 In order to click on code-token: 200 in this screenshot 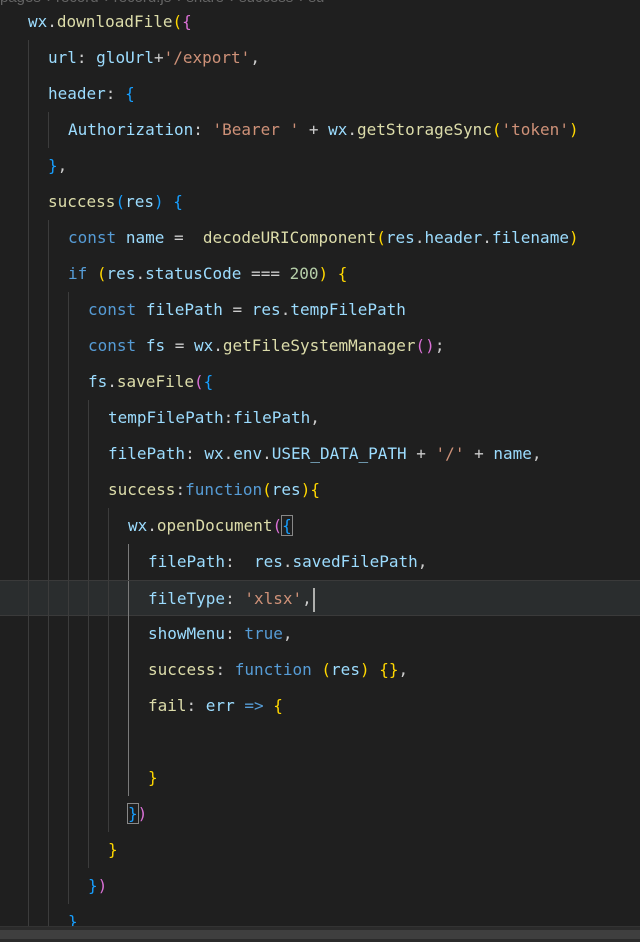, I will do `click(304, 273)`.